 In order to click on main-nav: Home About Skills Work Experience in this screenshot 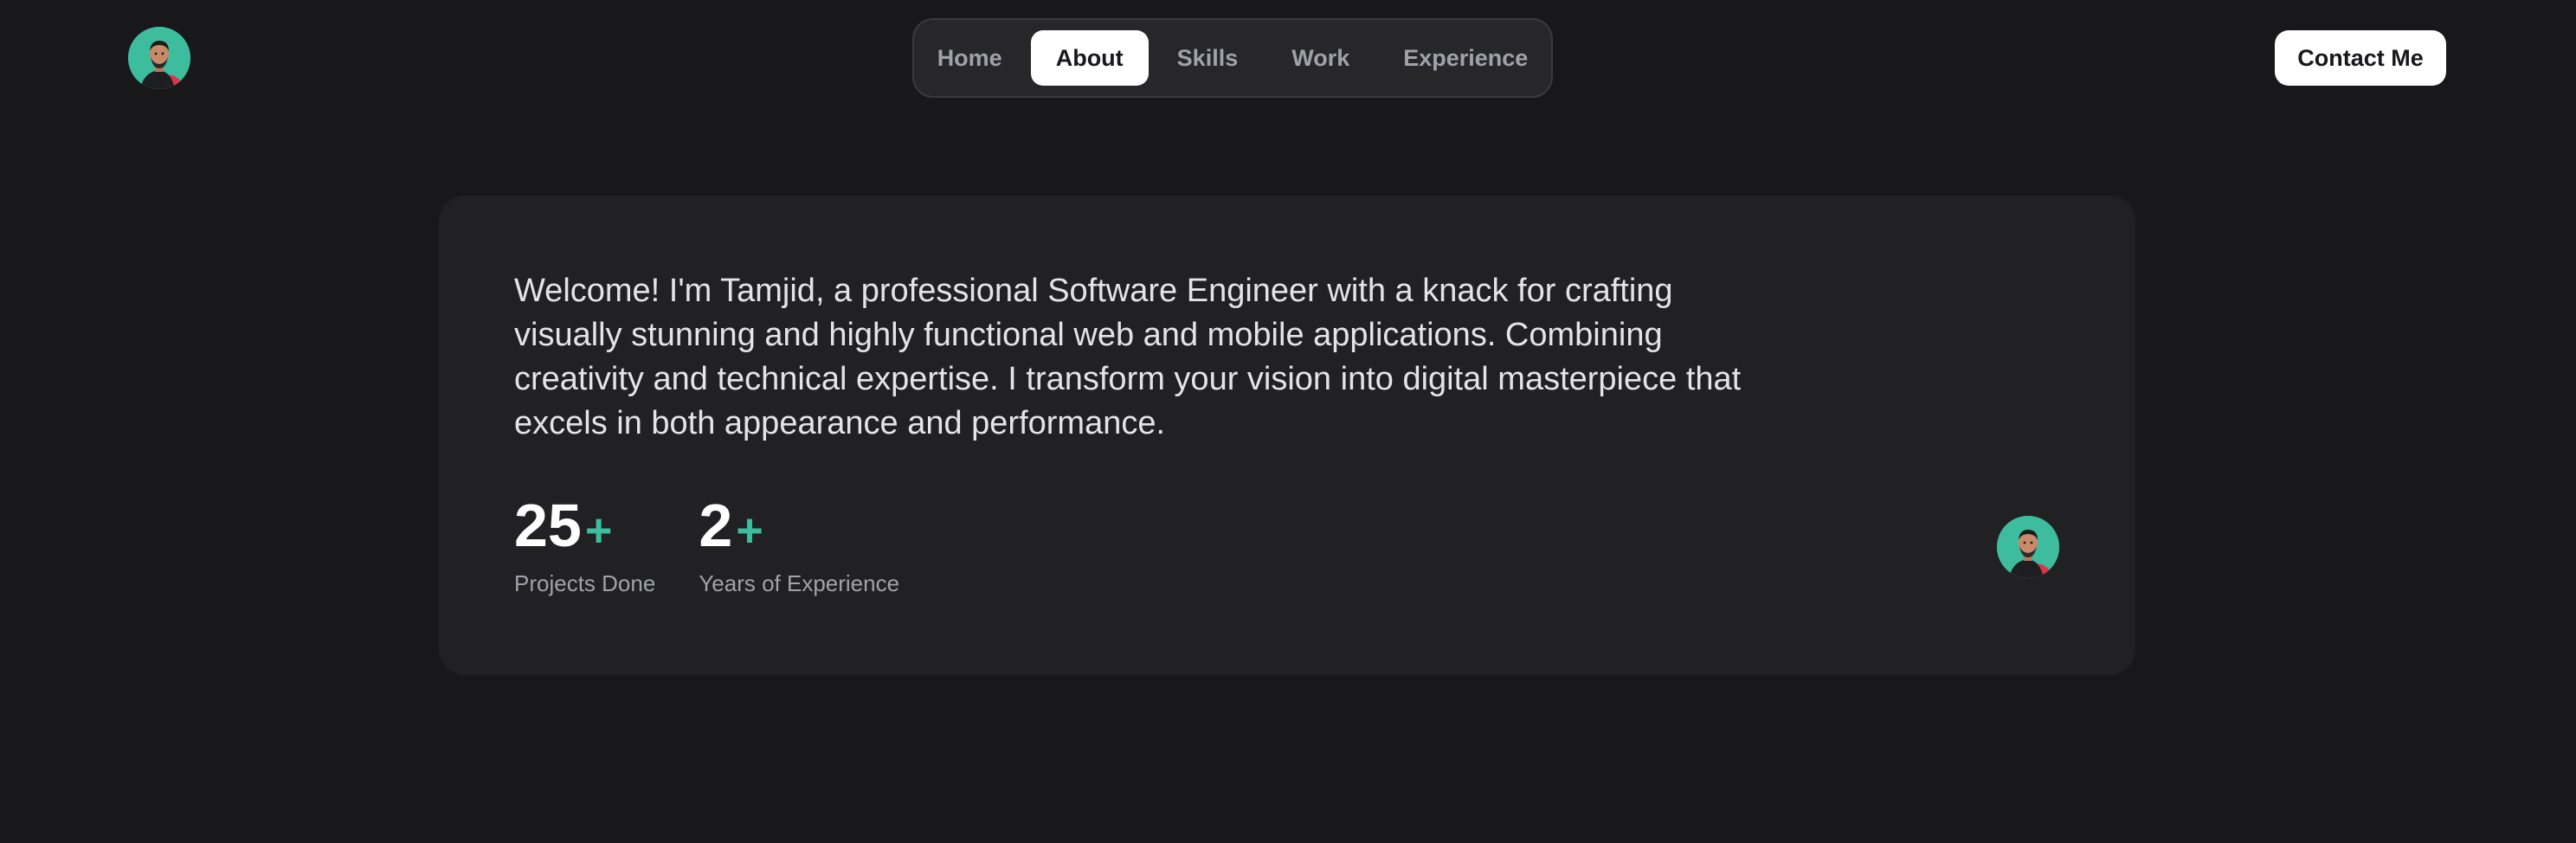, I will do `click(1232, 58)`.